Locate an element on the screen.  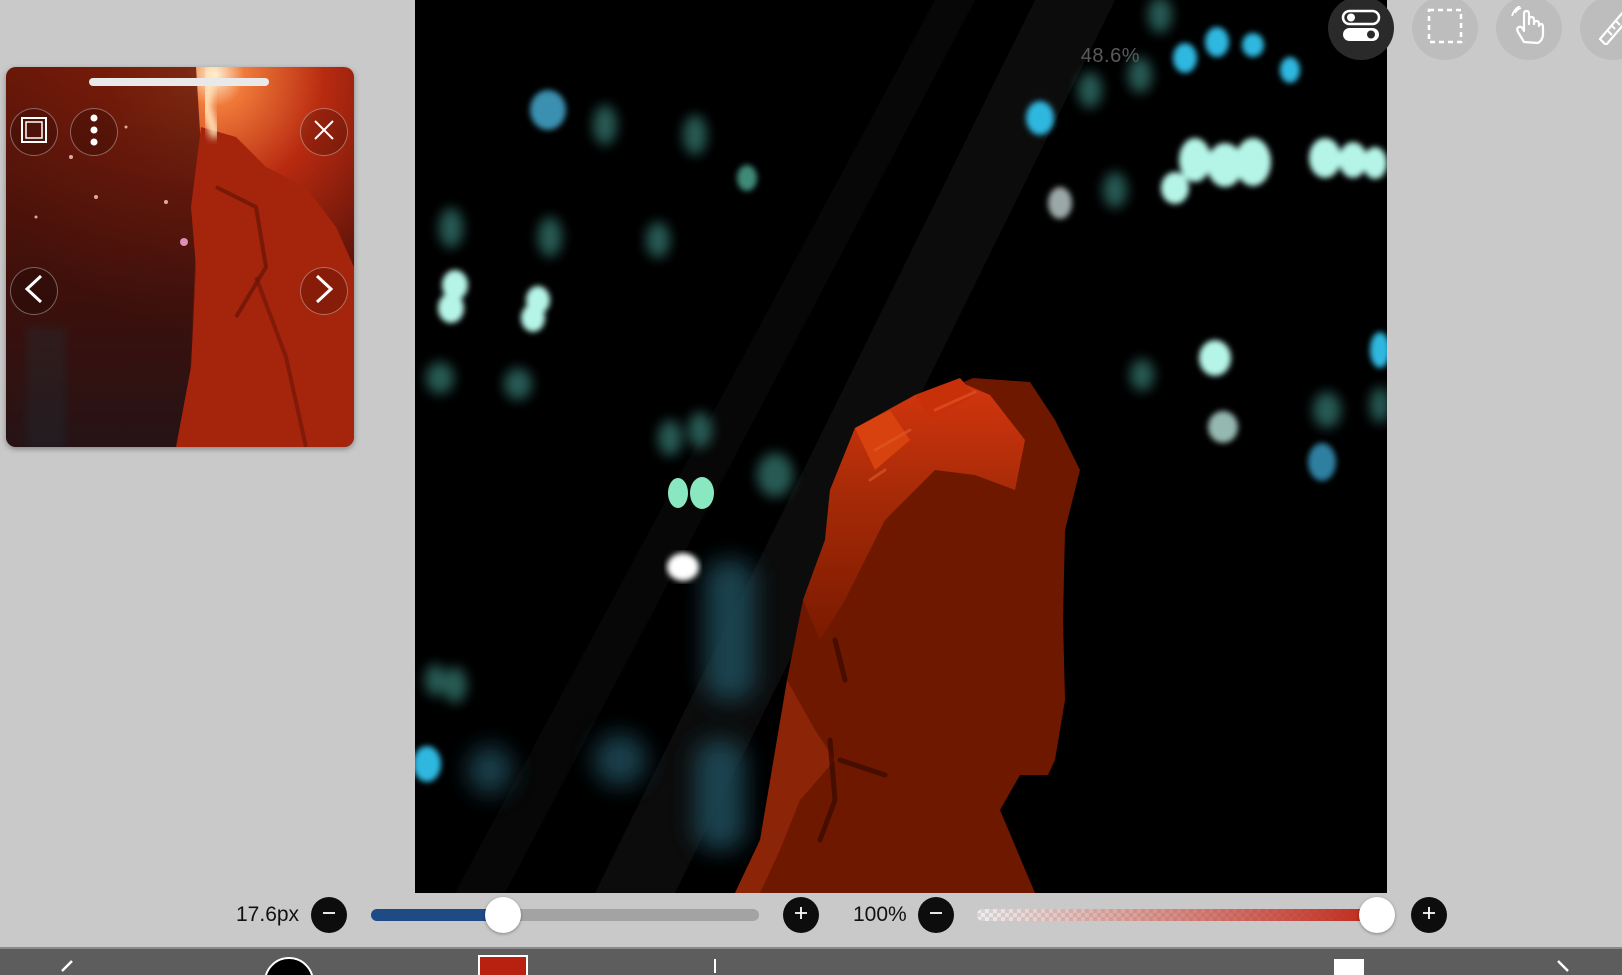
ruler-tool-button is located at coordinates (1601, 30).